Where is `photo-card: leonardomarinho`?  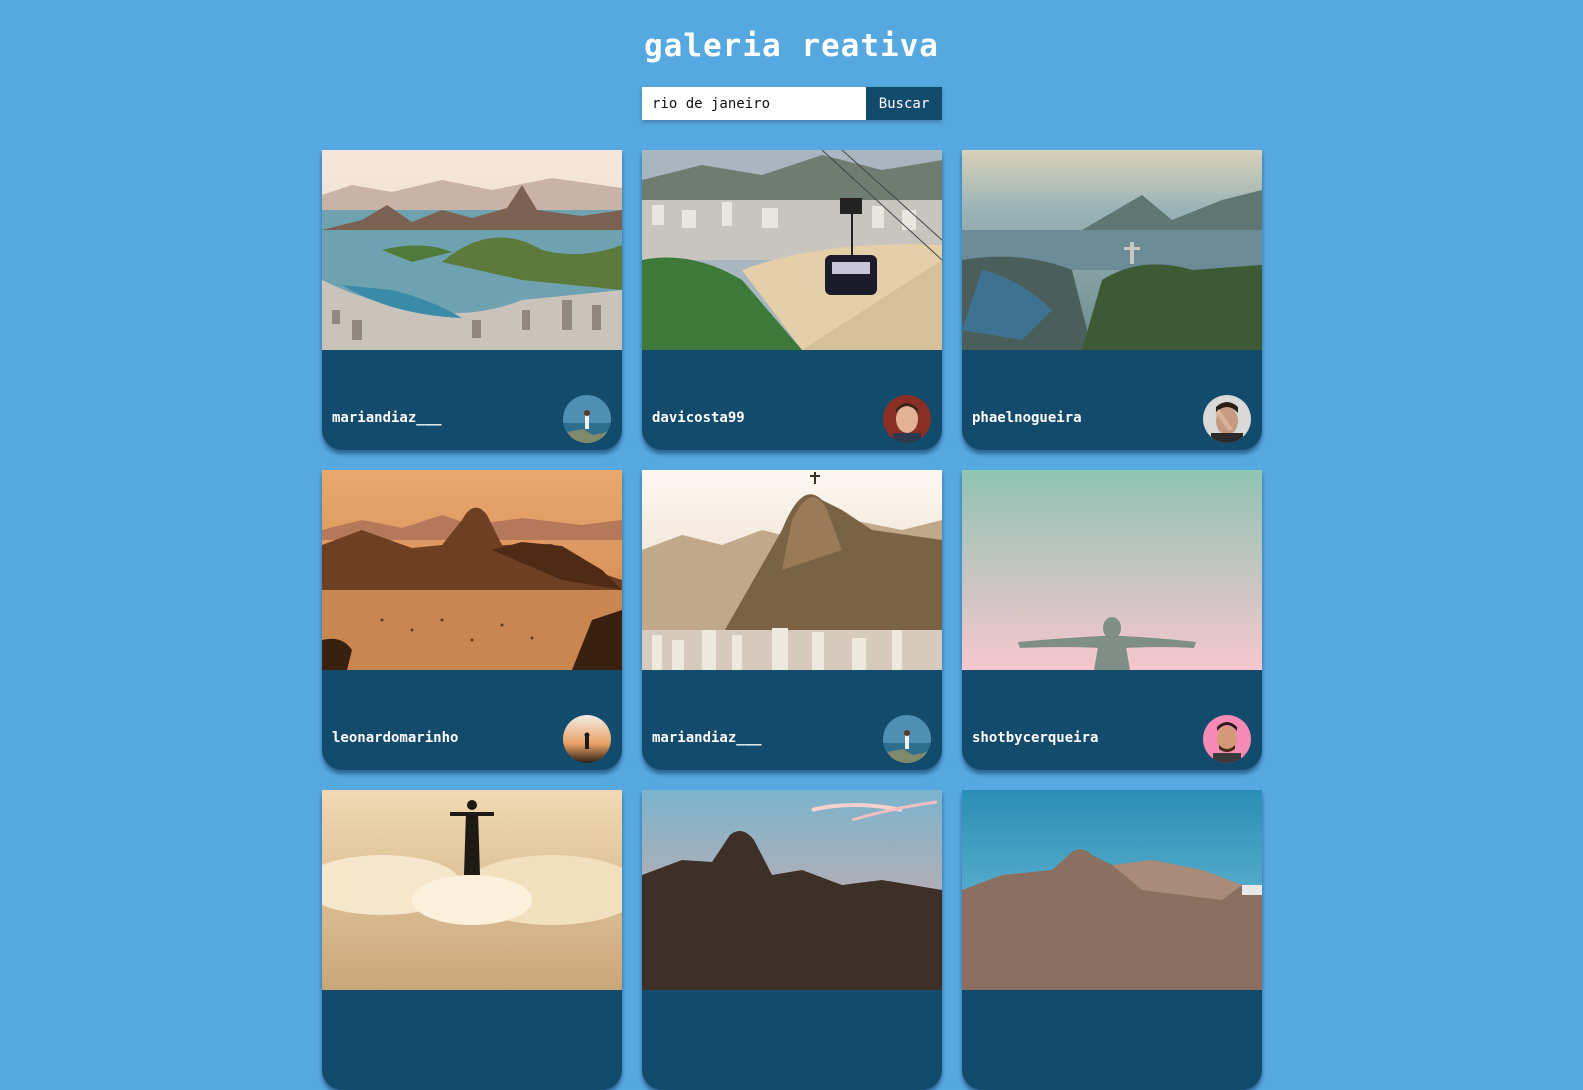 photo-card: leonardomarinho is located at coordinates (472, 620).